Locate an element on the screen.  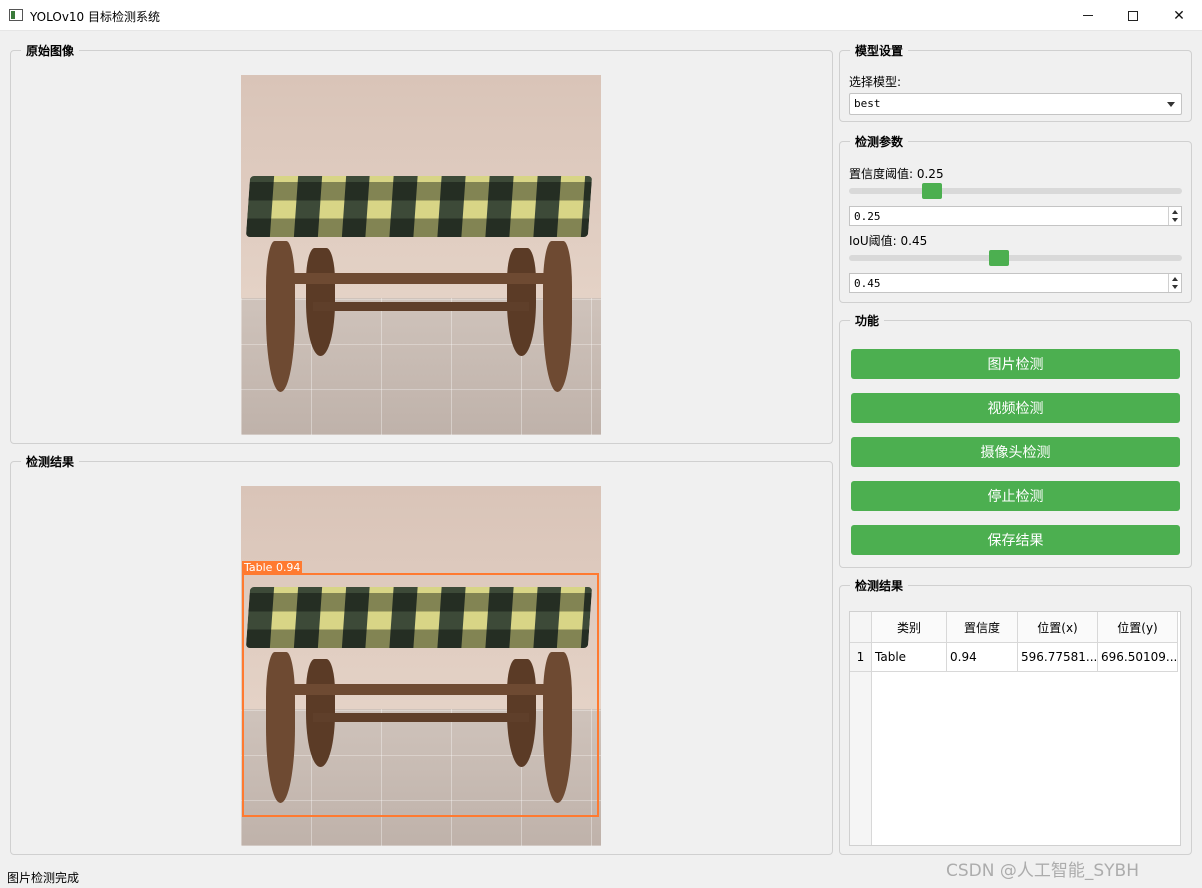
column-header-class: 类别 is located at coordinates (909, 627).